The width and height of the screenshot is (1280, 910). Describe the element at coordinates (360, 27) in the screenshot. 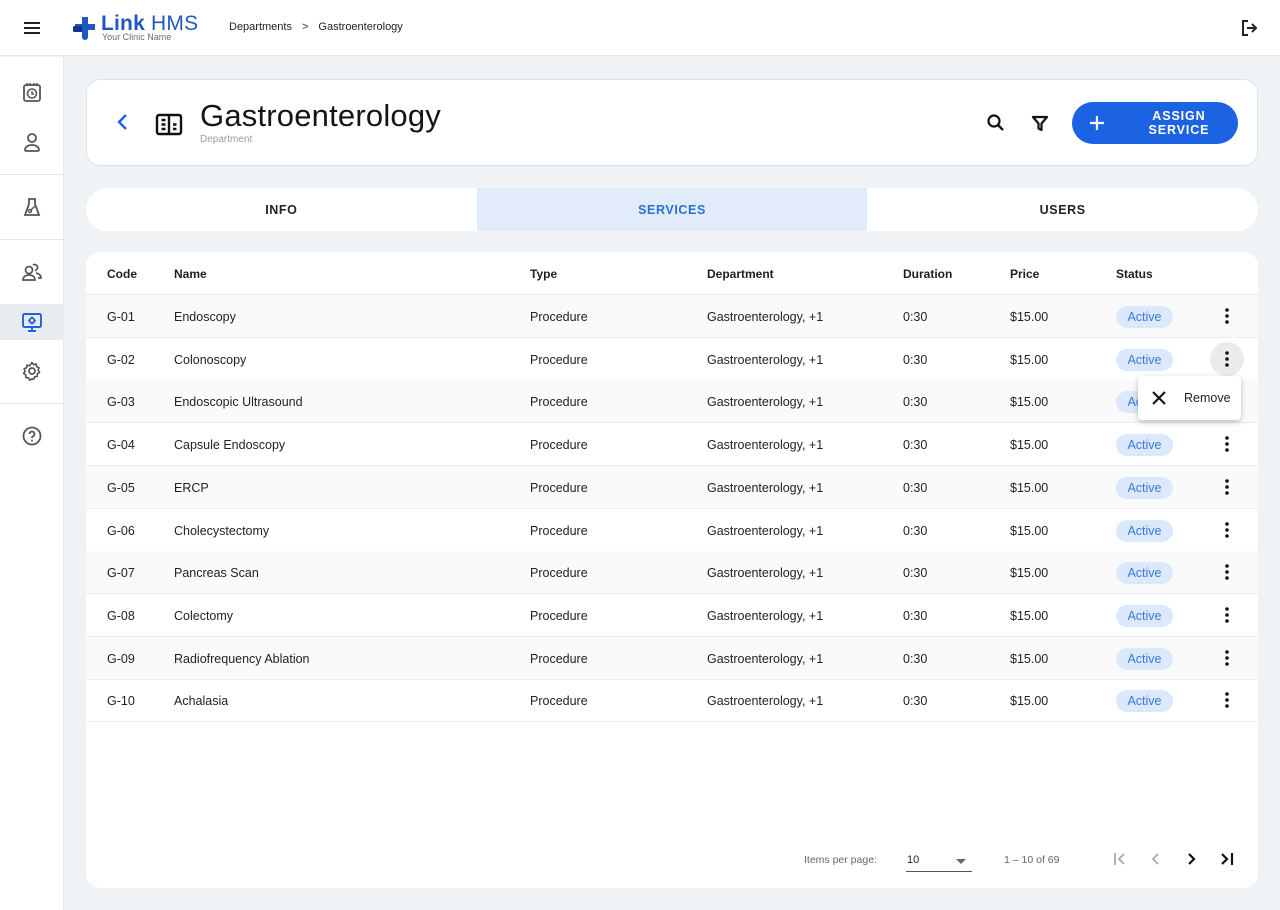

I see `breadcrumb-current: Gastroenterology` at that location.